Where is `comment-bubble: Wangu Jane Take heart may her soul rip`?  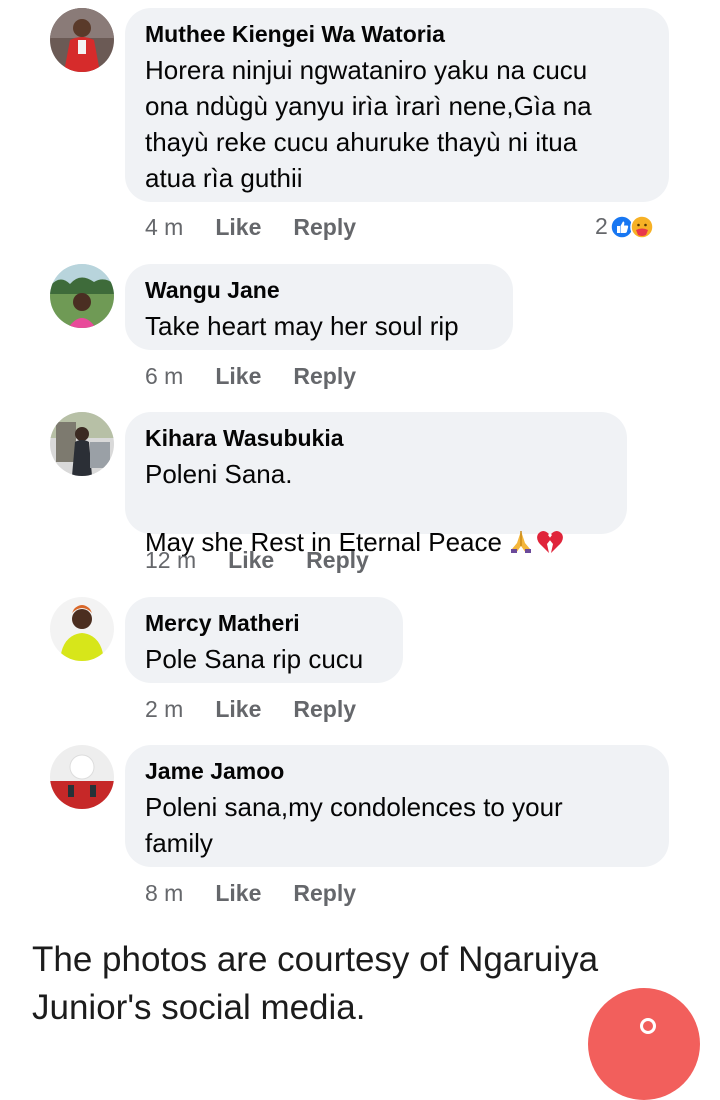
comment-bubble: Wangu Jane Take heart may her soul rip is located at coordinates (319, 307).